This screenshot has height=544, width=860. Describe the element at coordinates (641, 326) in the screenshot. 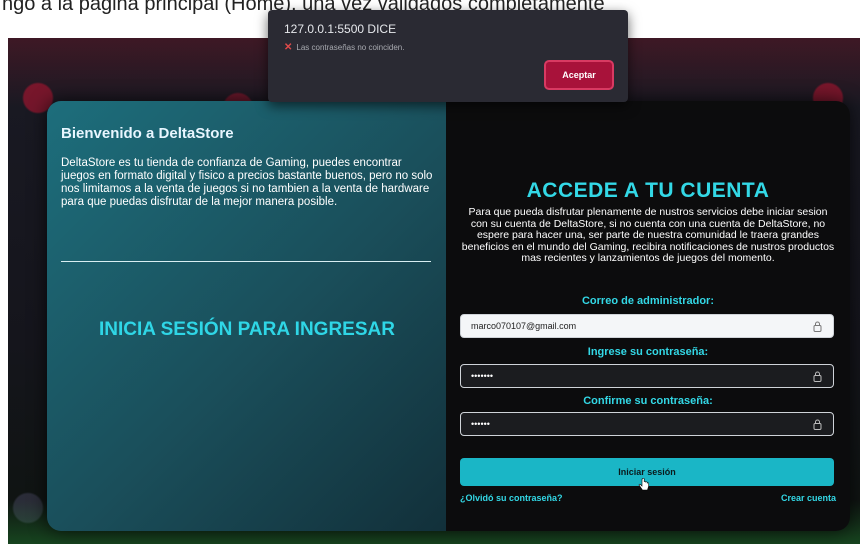

I see `email-input` at that location.